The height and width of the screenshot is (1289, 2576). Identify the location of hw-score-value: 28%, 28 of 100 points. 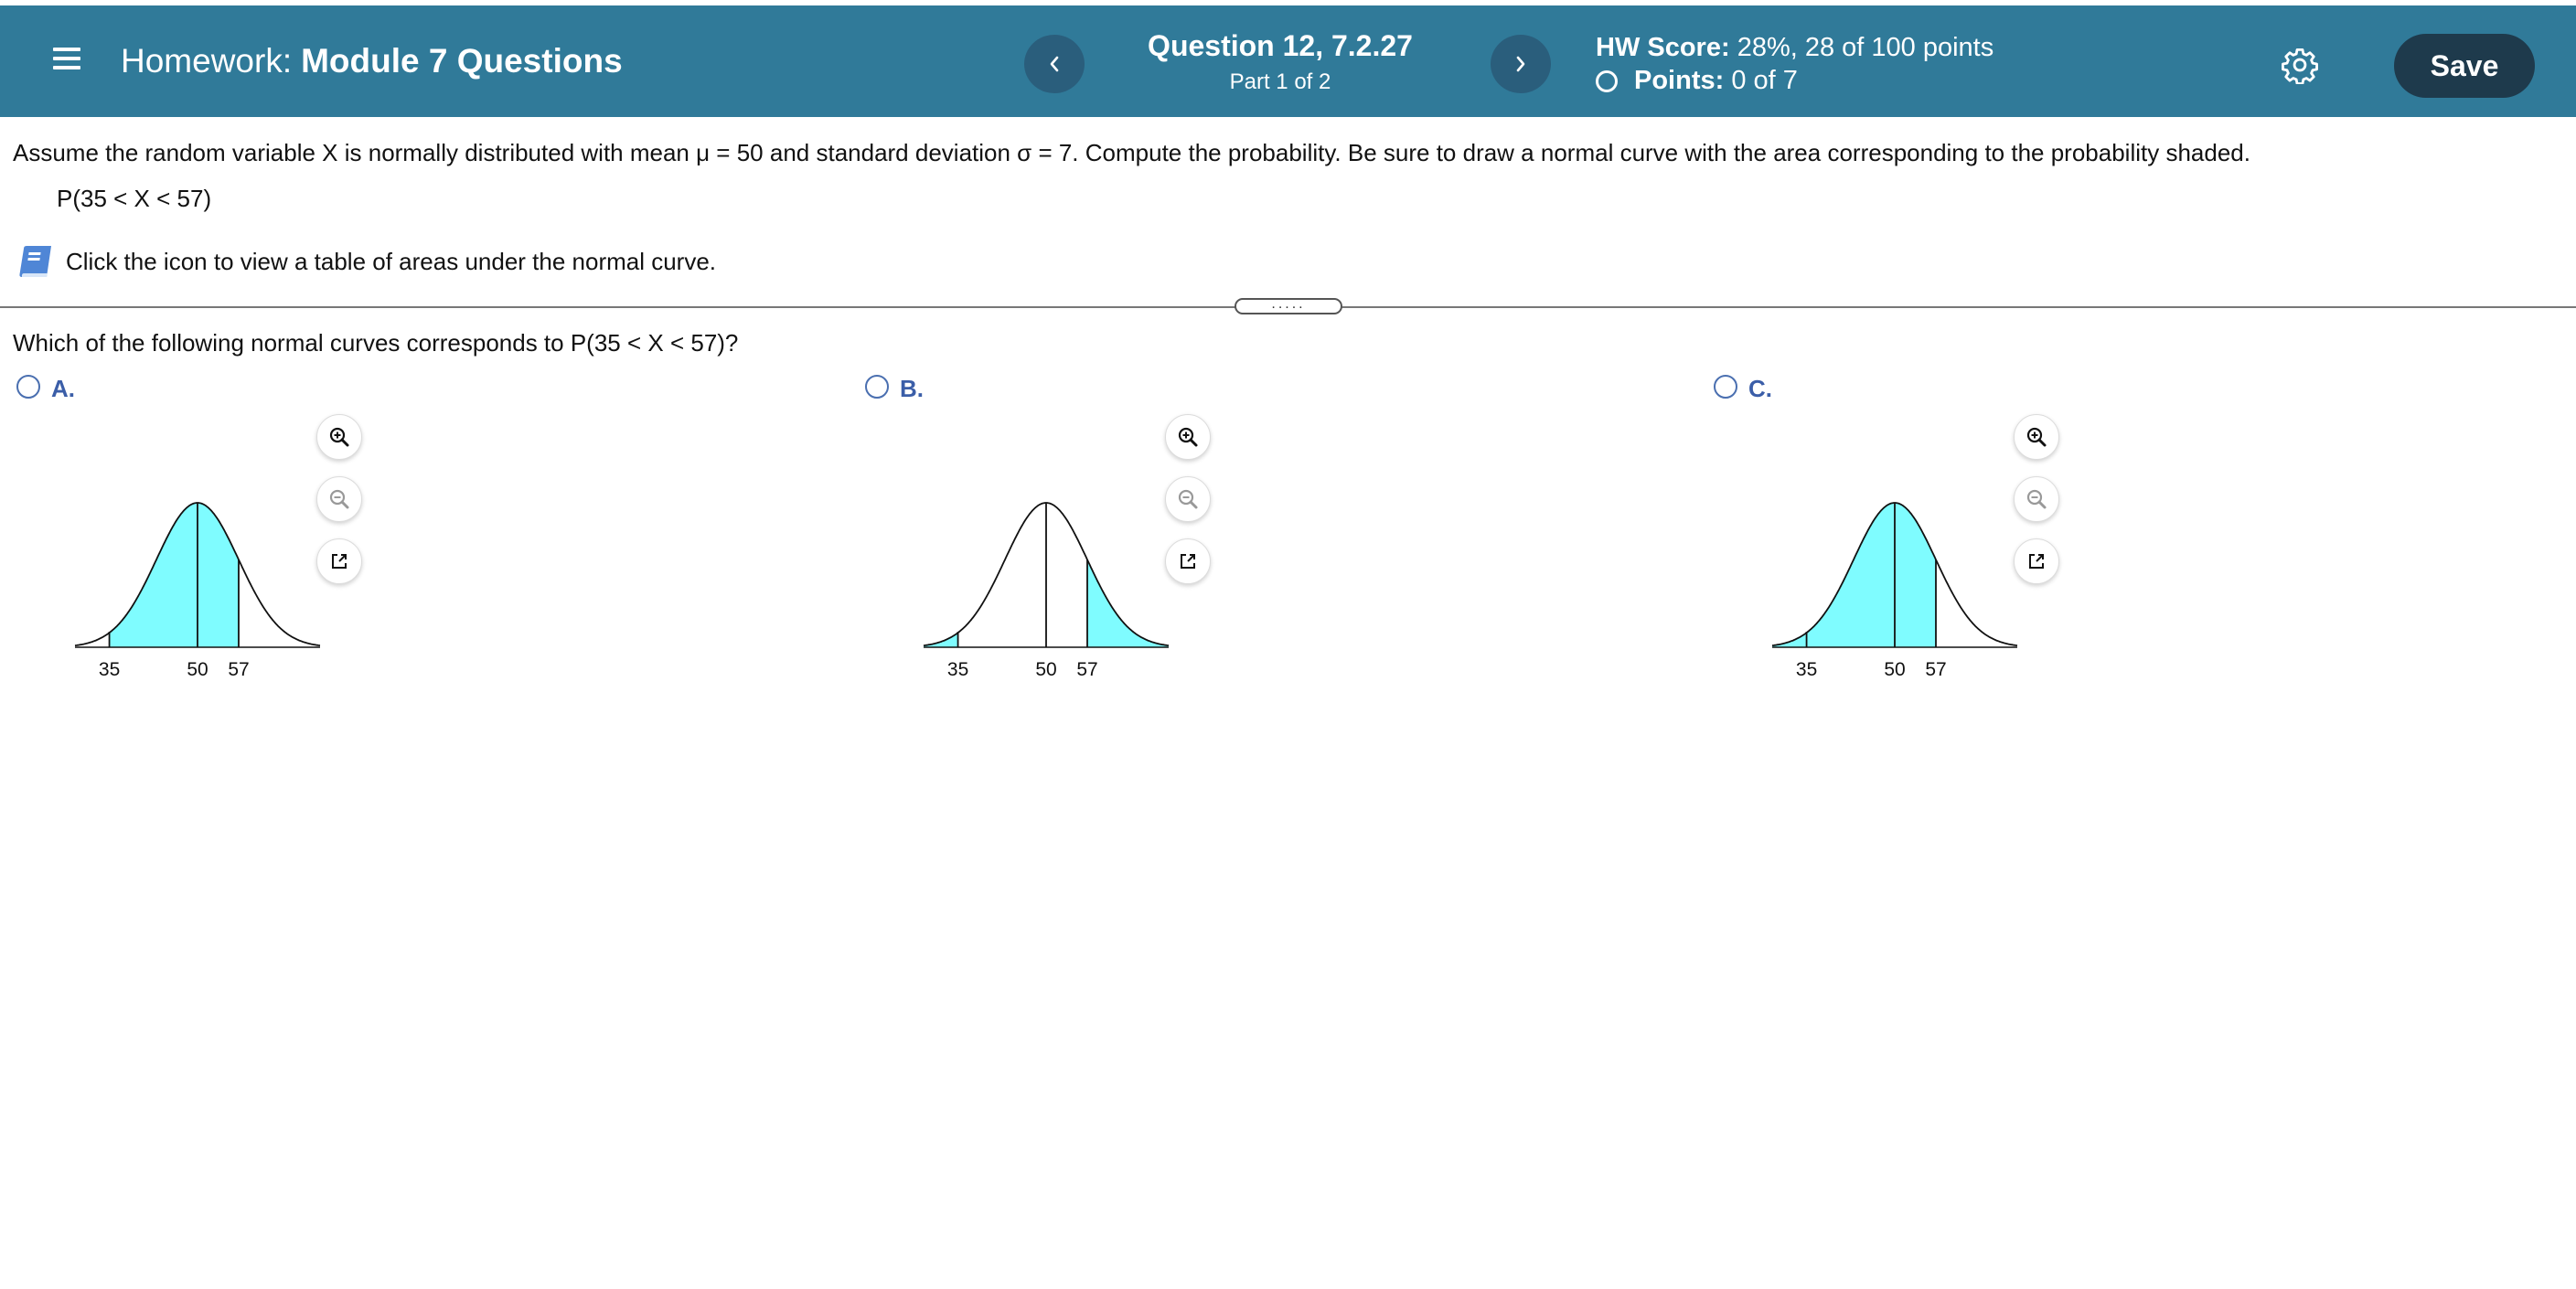
(1865, 48).